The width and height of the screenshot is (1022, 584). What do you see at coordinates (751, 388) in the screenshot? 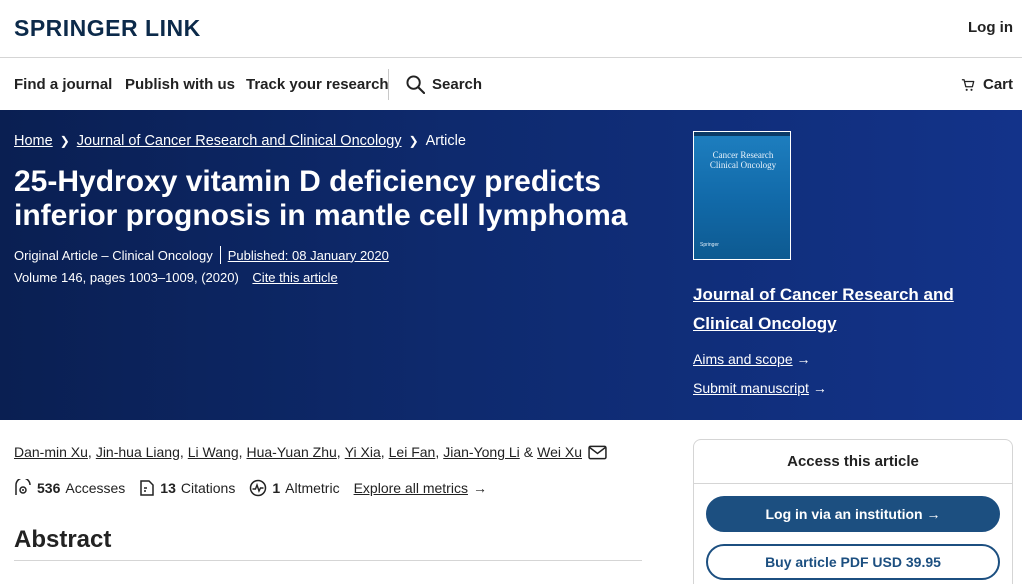
I see `submit-manuscript-label: Submit manuscript` at bounding box center [751, 388].